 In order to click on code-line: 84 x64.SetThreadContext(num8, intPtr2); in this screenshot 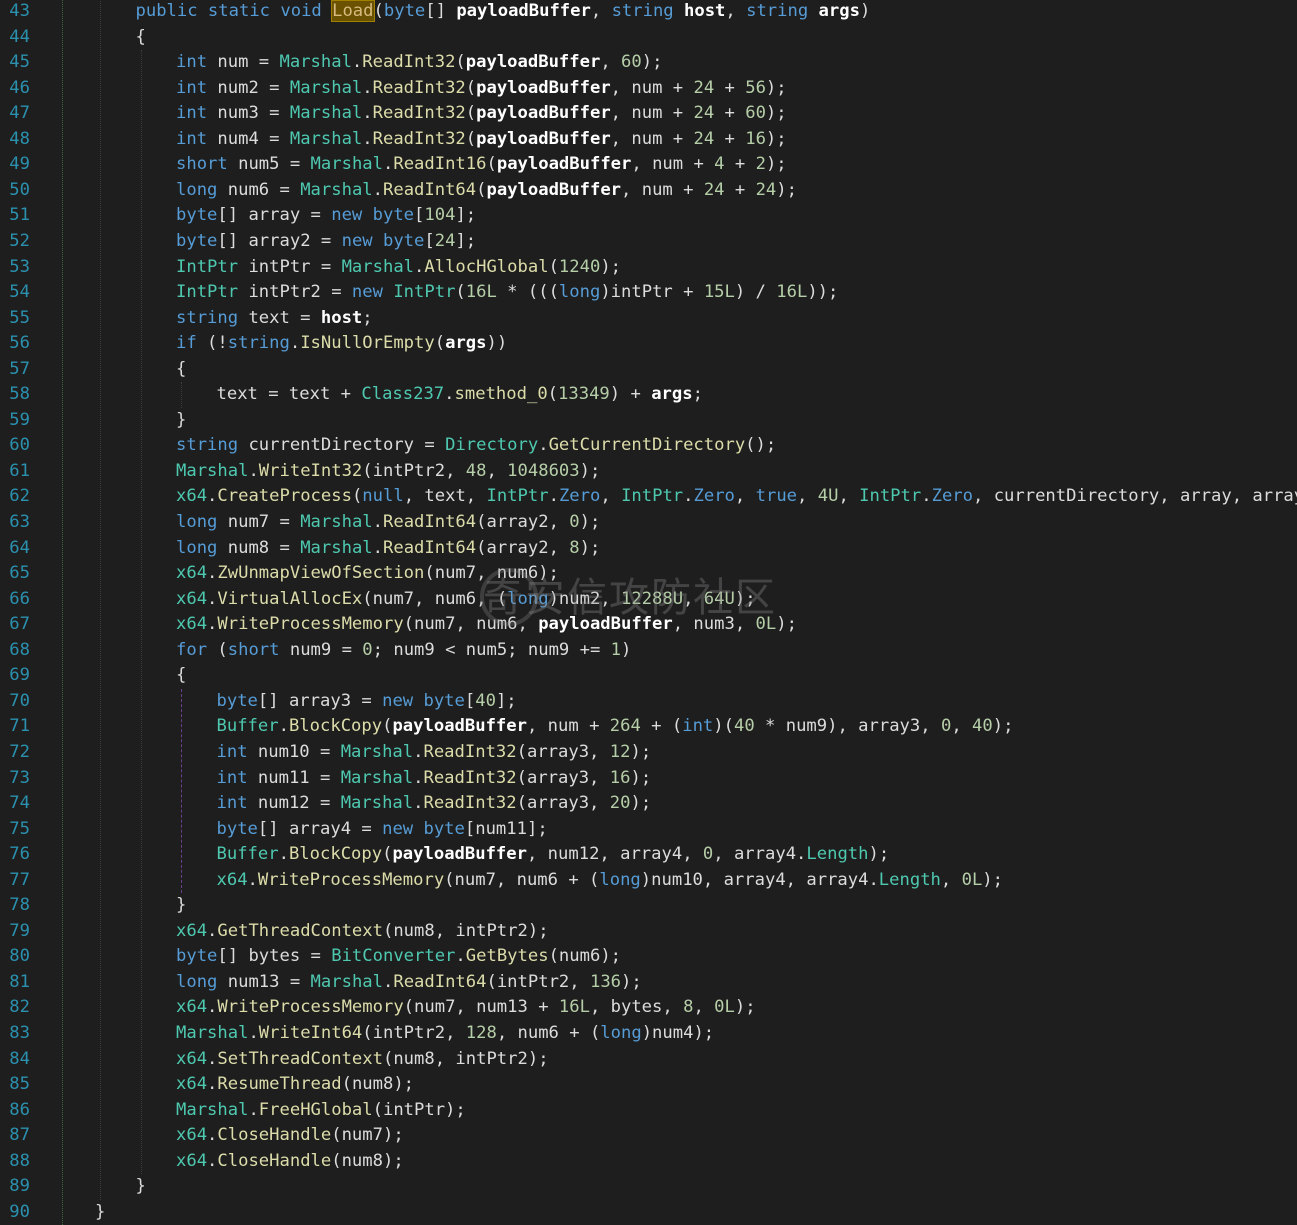, I will do `click(648, 1060)`.